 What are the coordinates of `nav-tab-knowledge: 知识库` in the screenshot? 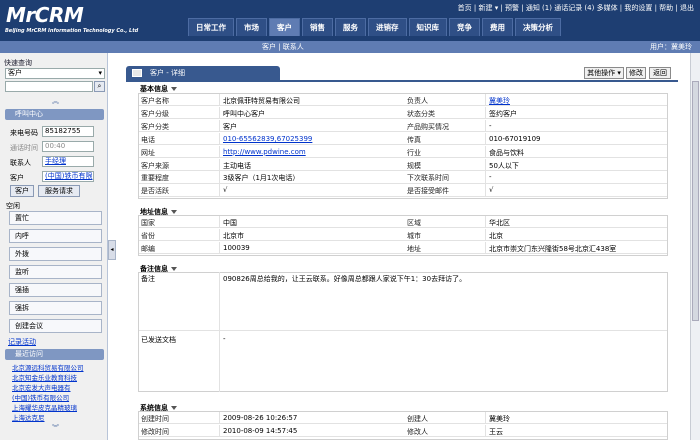 It's located at (427, 27).